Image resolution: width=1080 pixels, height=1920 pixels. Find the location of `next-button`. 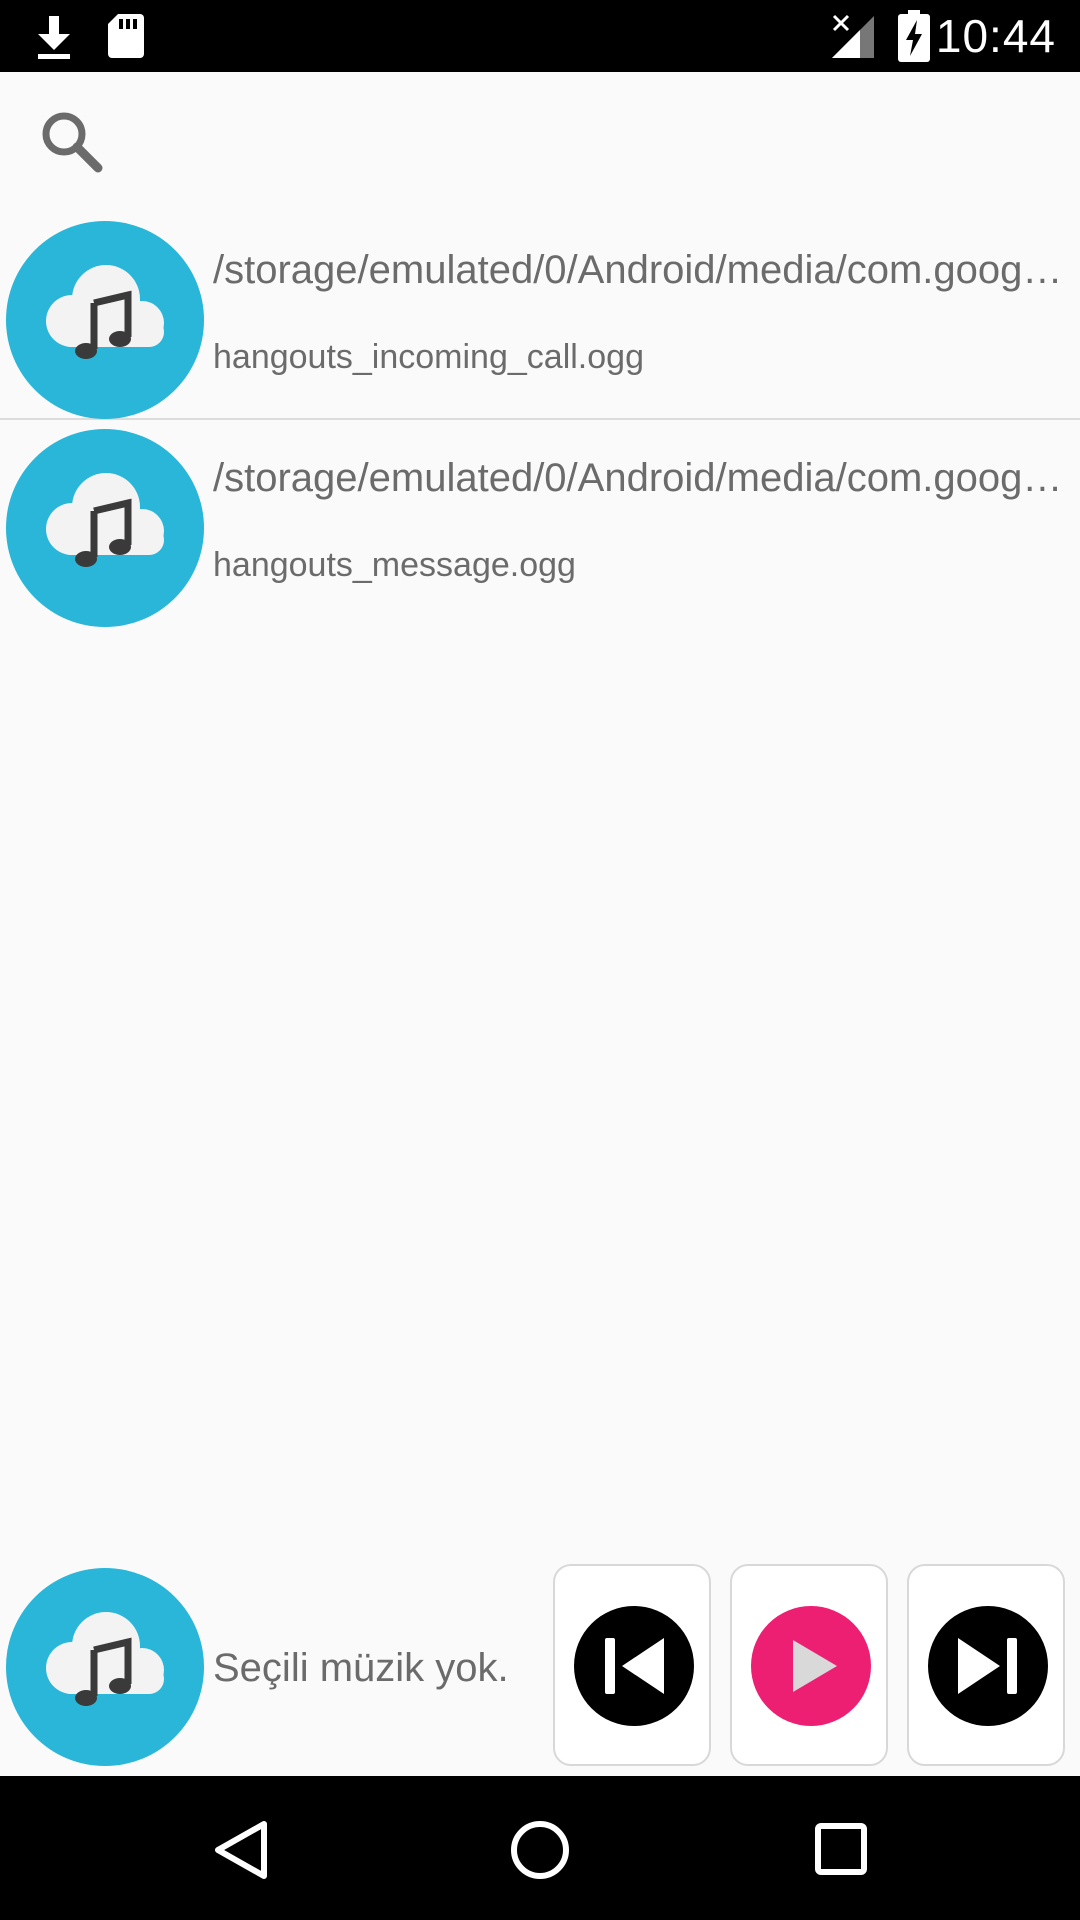

next-button is located at coordinates (986, 1665).